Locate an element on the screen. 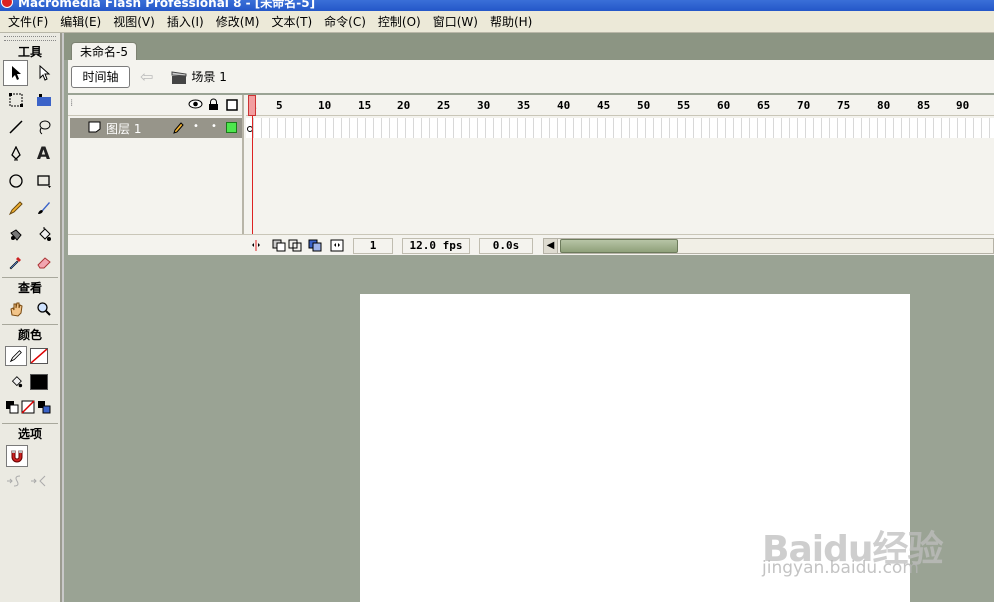  ruler-label: 5 is located at coordinates (279, 105).